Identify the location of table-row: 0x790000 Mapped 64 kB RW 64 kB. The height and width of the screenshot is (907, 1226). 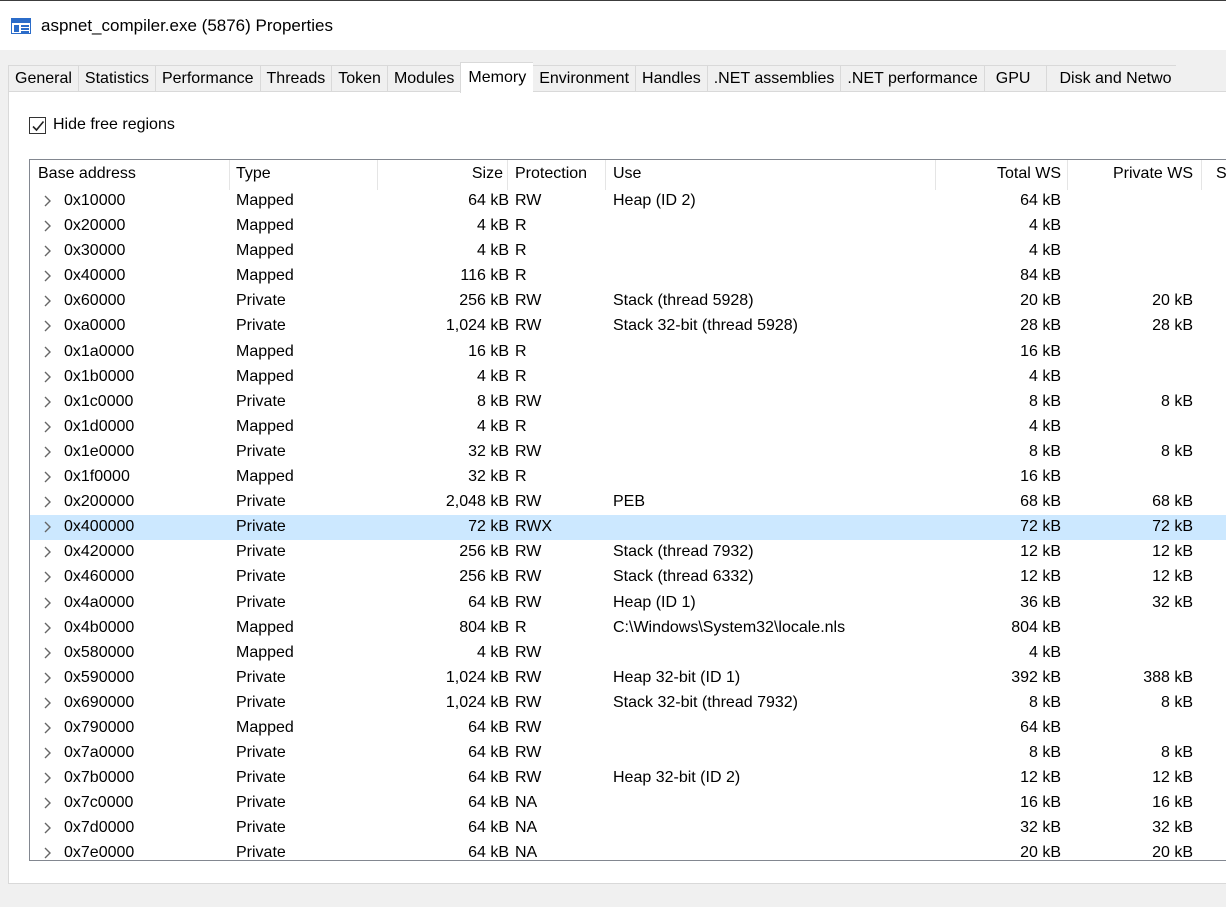
(628, 728).